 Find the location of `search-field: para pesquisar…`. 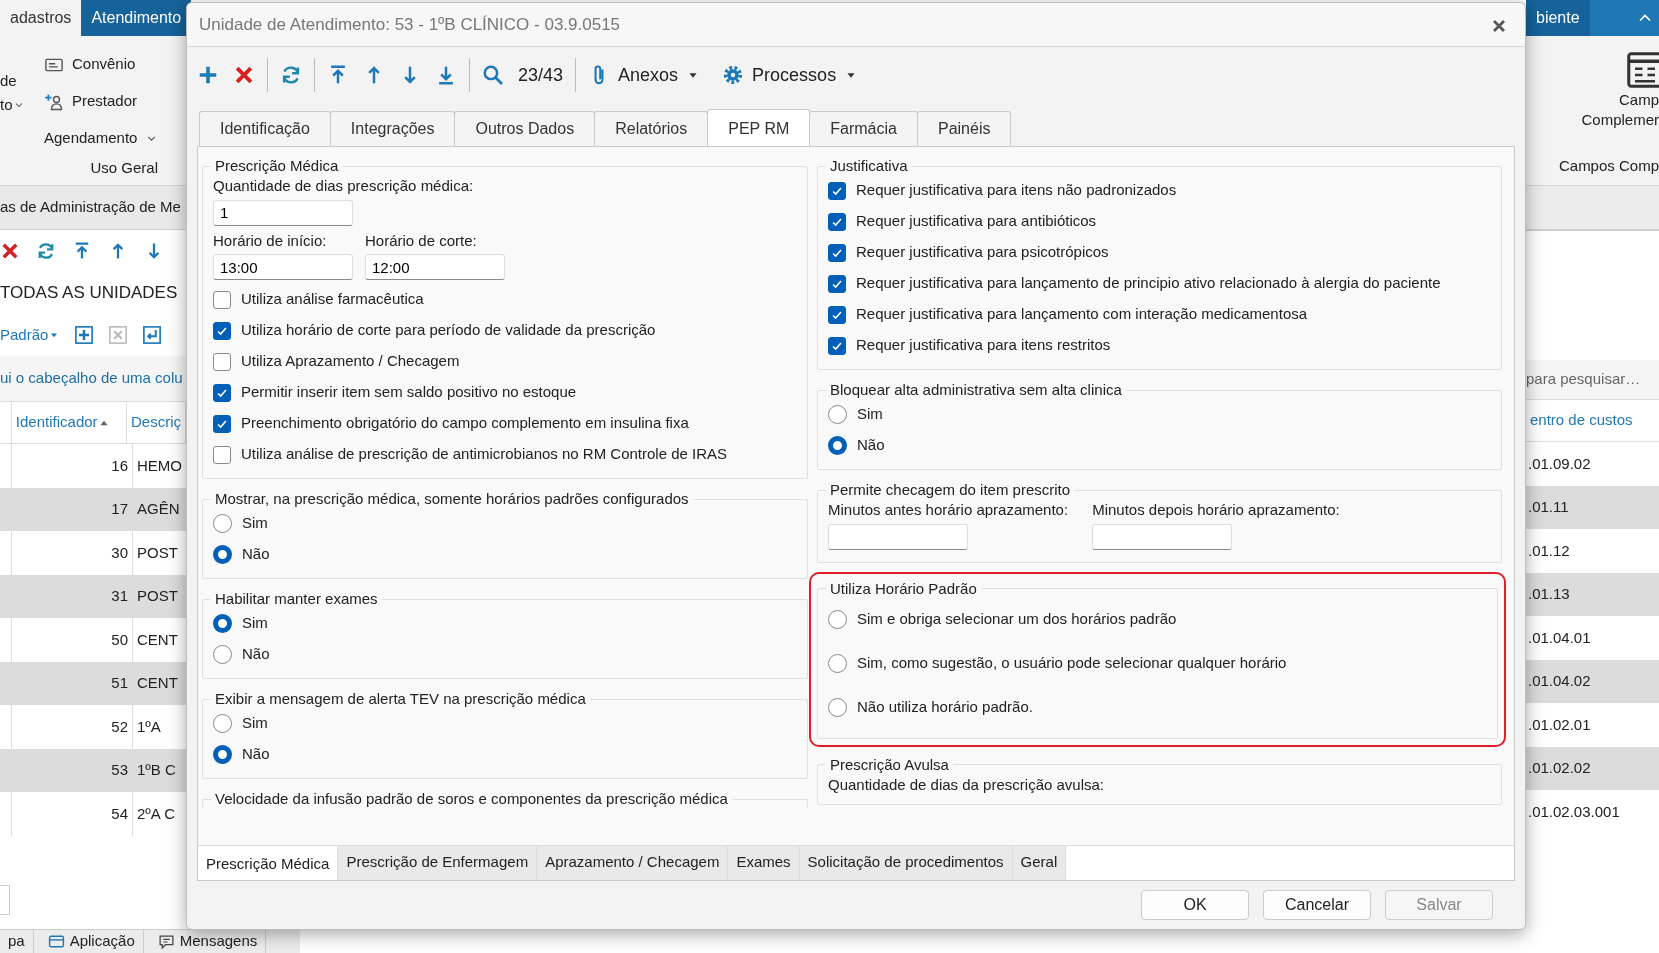

search-field: para pesquisar… is located at coordinates (1592, 380).